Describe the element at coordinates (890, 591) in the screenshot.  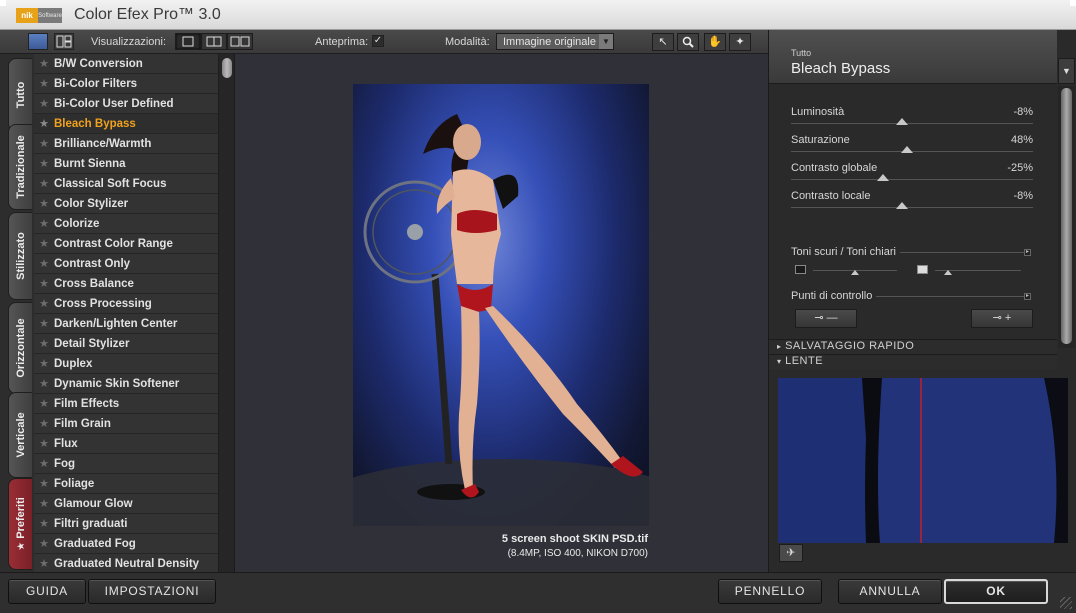
I see `cancel-button: ANNULLA` at that location.